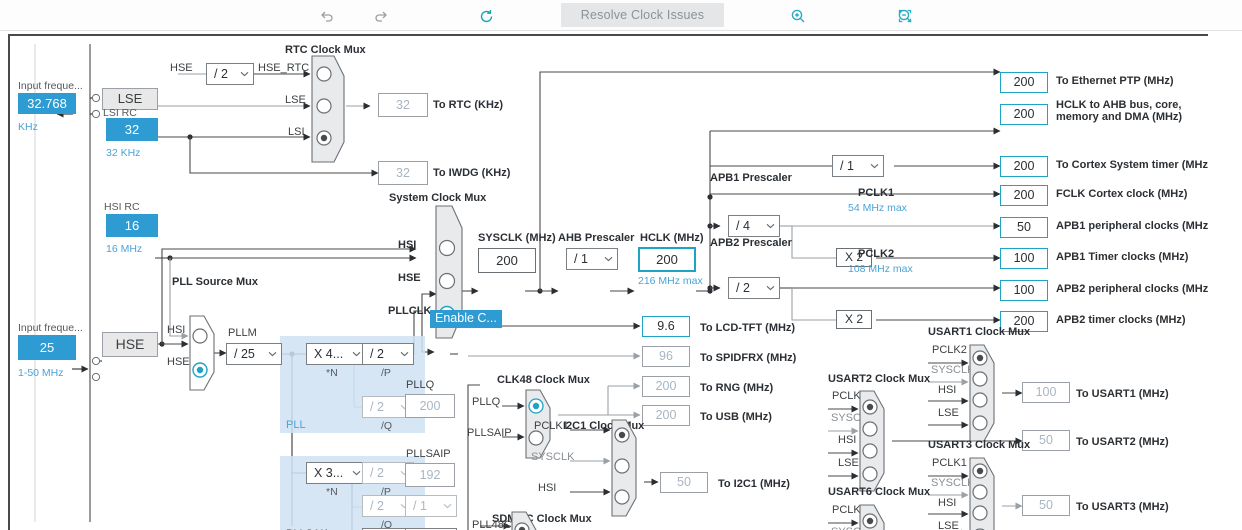 The width and height of the screenshot is (1242, 530). Describe the element at coordinates (468, 105) in the screenshot. I see `to-rtc-label: To RTC (KHz)` at that location.